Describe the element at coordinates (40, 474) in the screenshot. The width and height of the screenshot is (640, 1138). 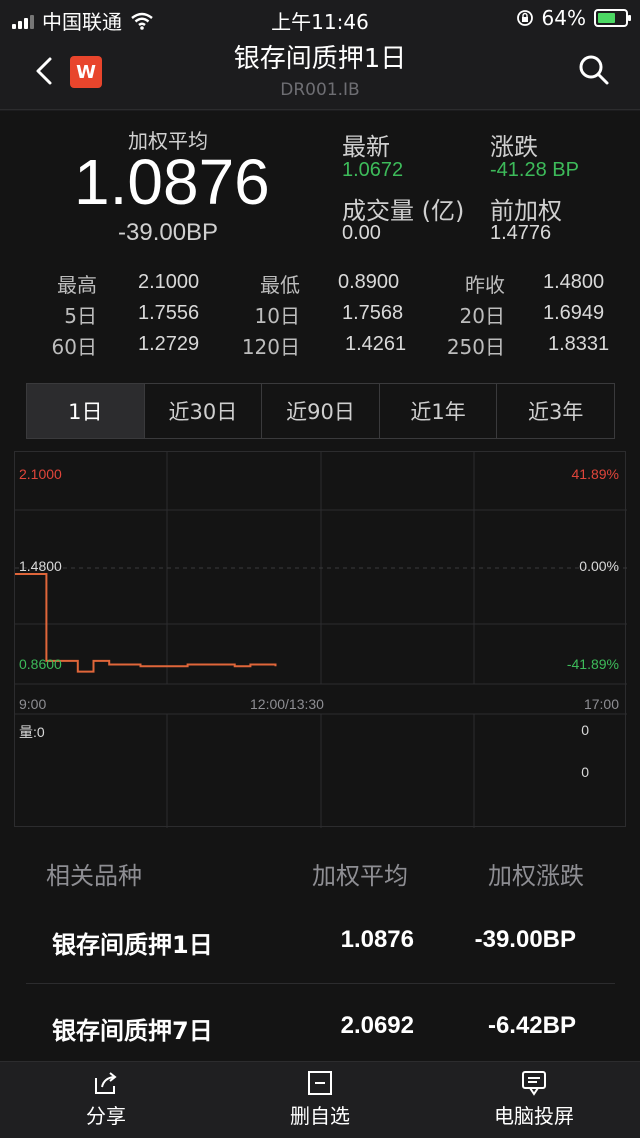
I see `y-tick-top: 2.1000` at that location.